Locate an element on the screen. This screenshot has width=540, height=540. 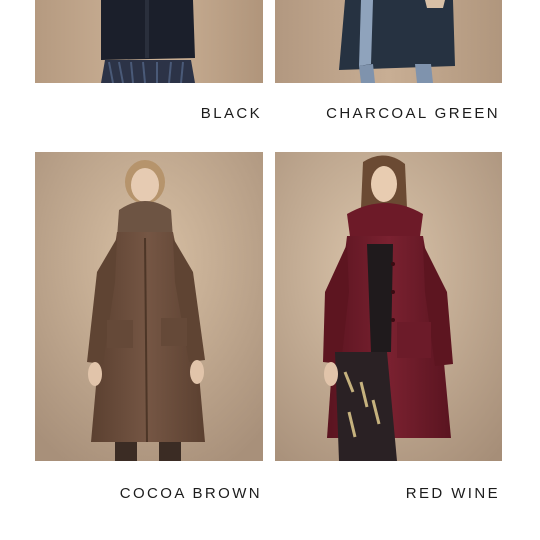
coat-photo-charcoal-green is located at coordinates (388, 41).